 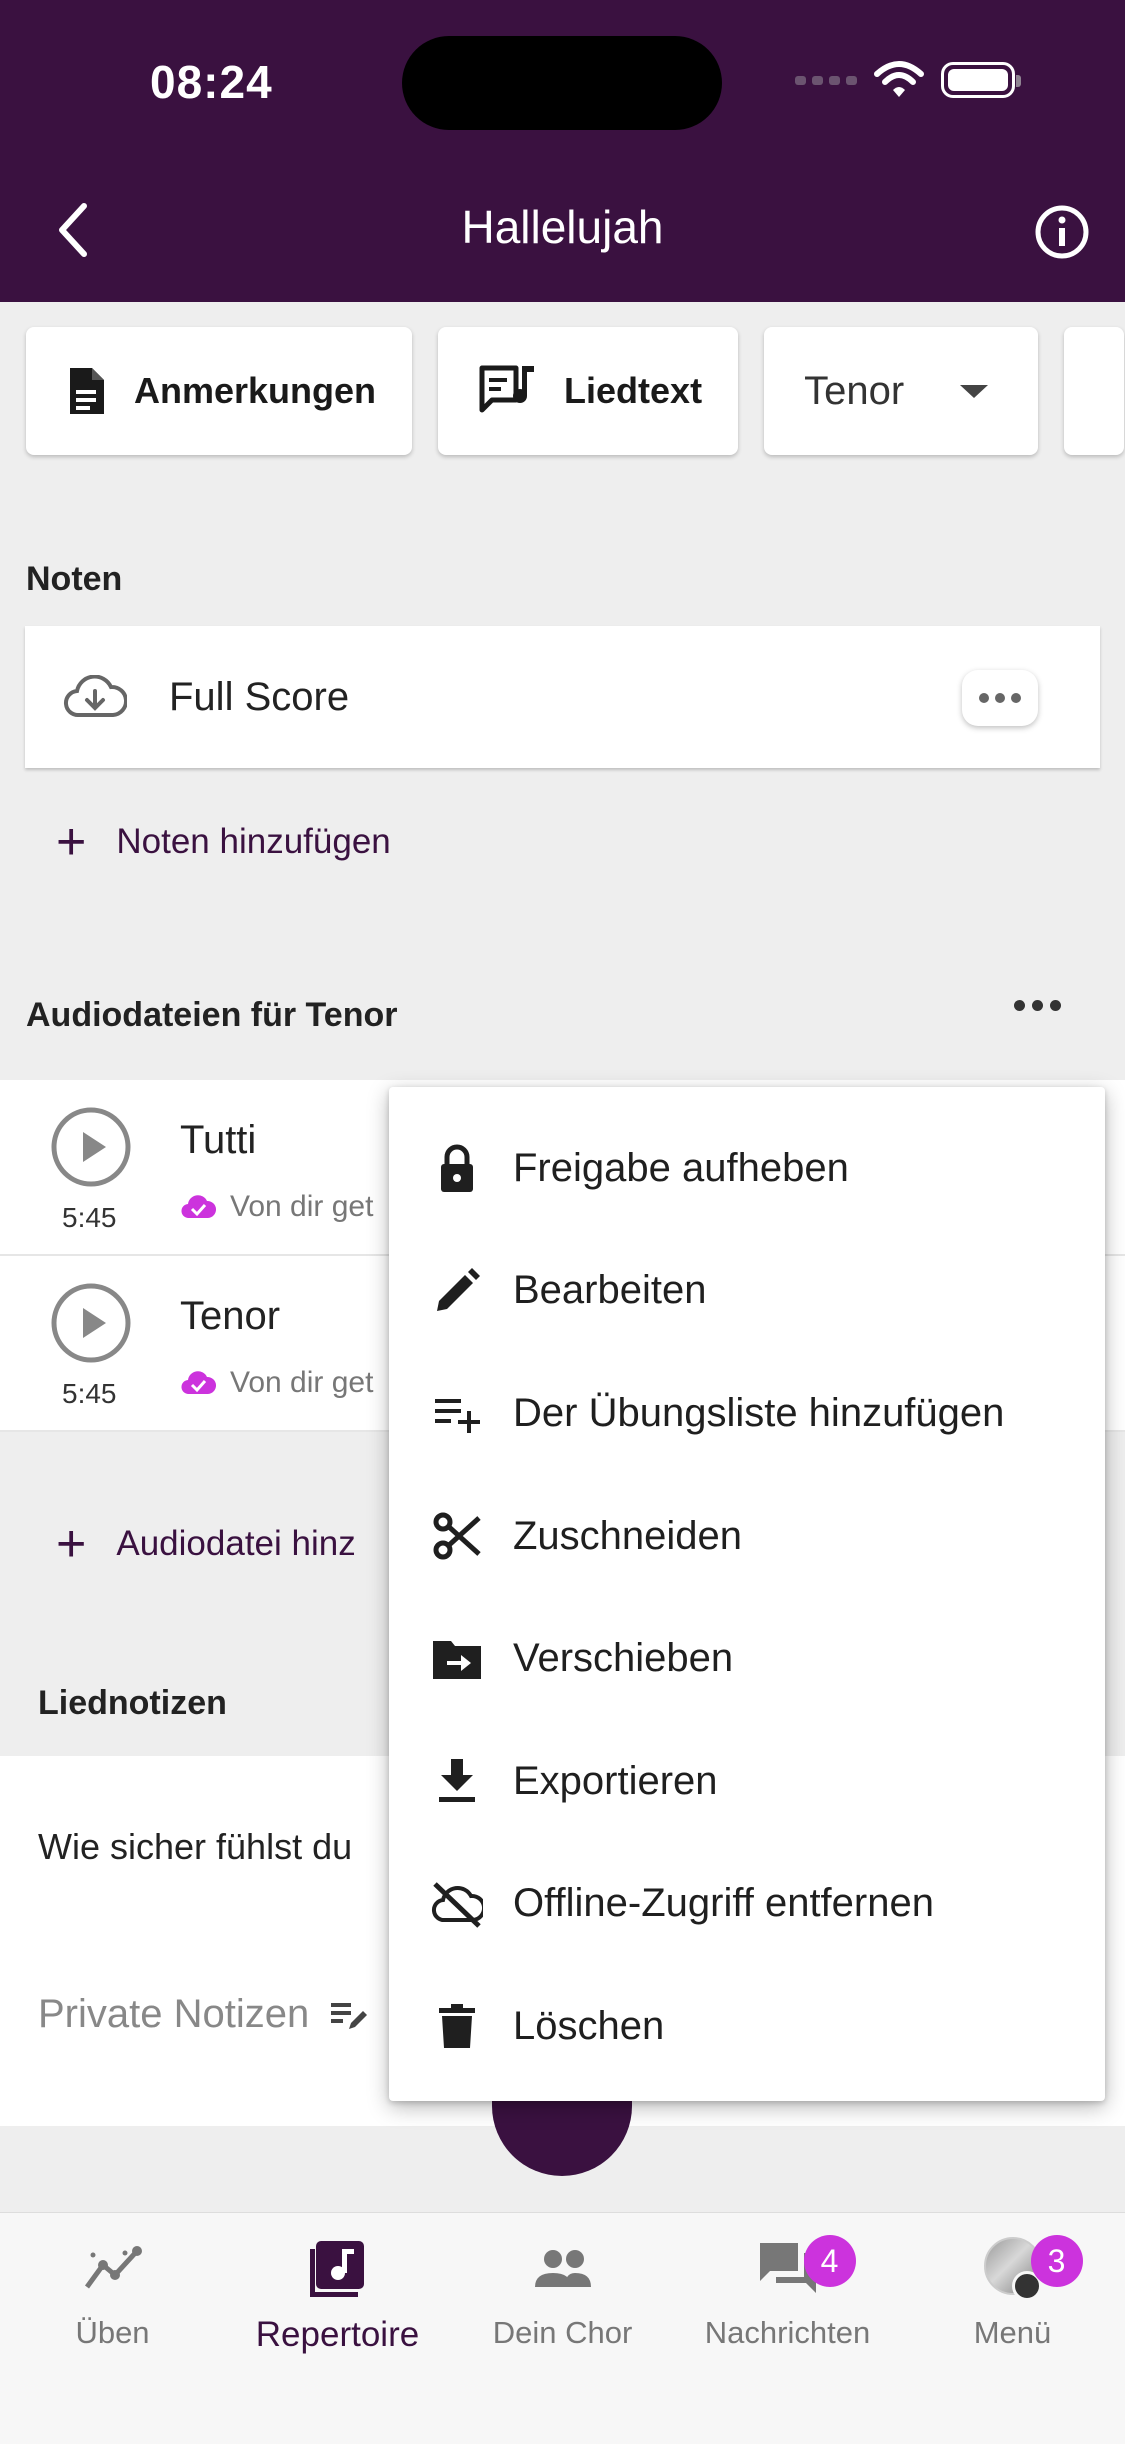 I want to click on voice-select: Tenor, so click(x=901, y=391).